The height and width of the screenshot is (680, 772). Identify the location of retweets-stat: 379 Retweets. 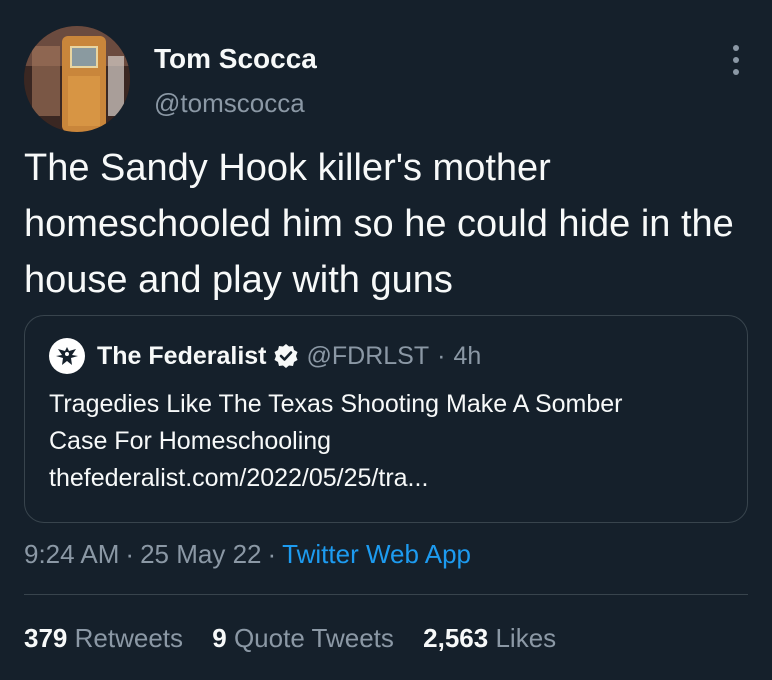
(103, 638).